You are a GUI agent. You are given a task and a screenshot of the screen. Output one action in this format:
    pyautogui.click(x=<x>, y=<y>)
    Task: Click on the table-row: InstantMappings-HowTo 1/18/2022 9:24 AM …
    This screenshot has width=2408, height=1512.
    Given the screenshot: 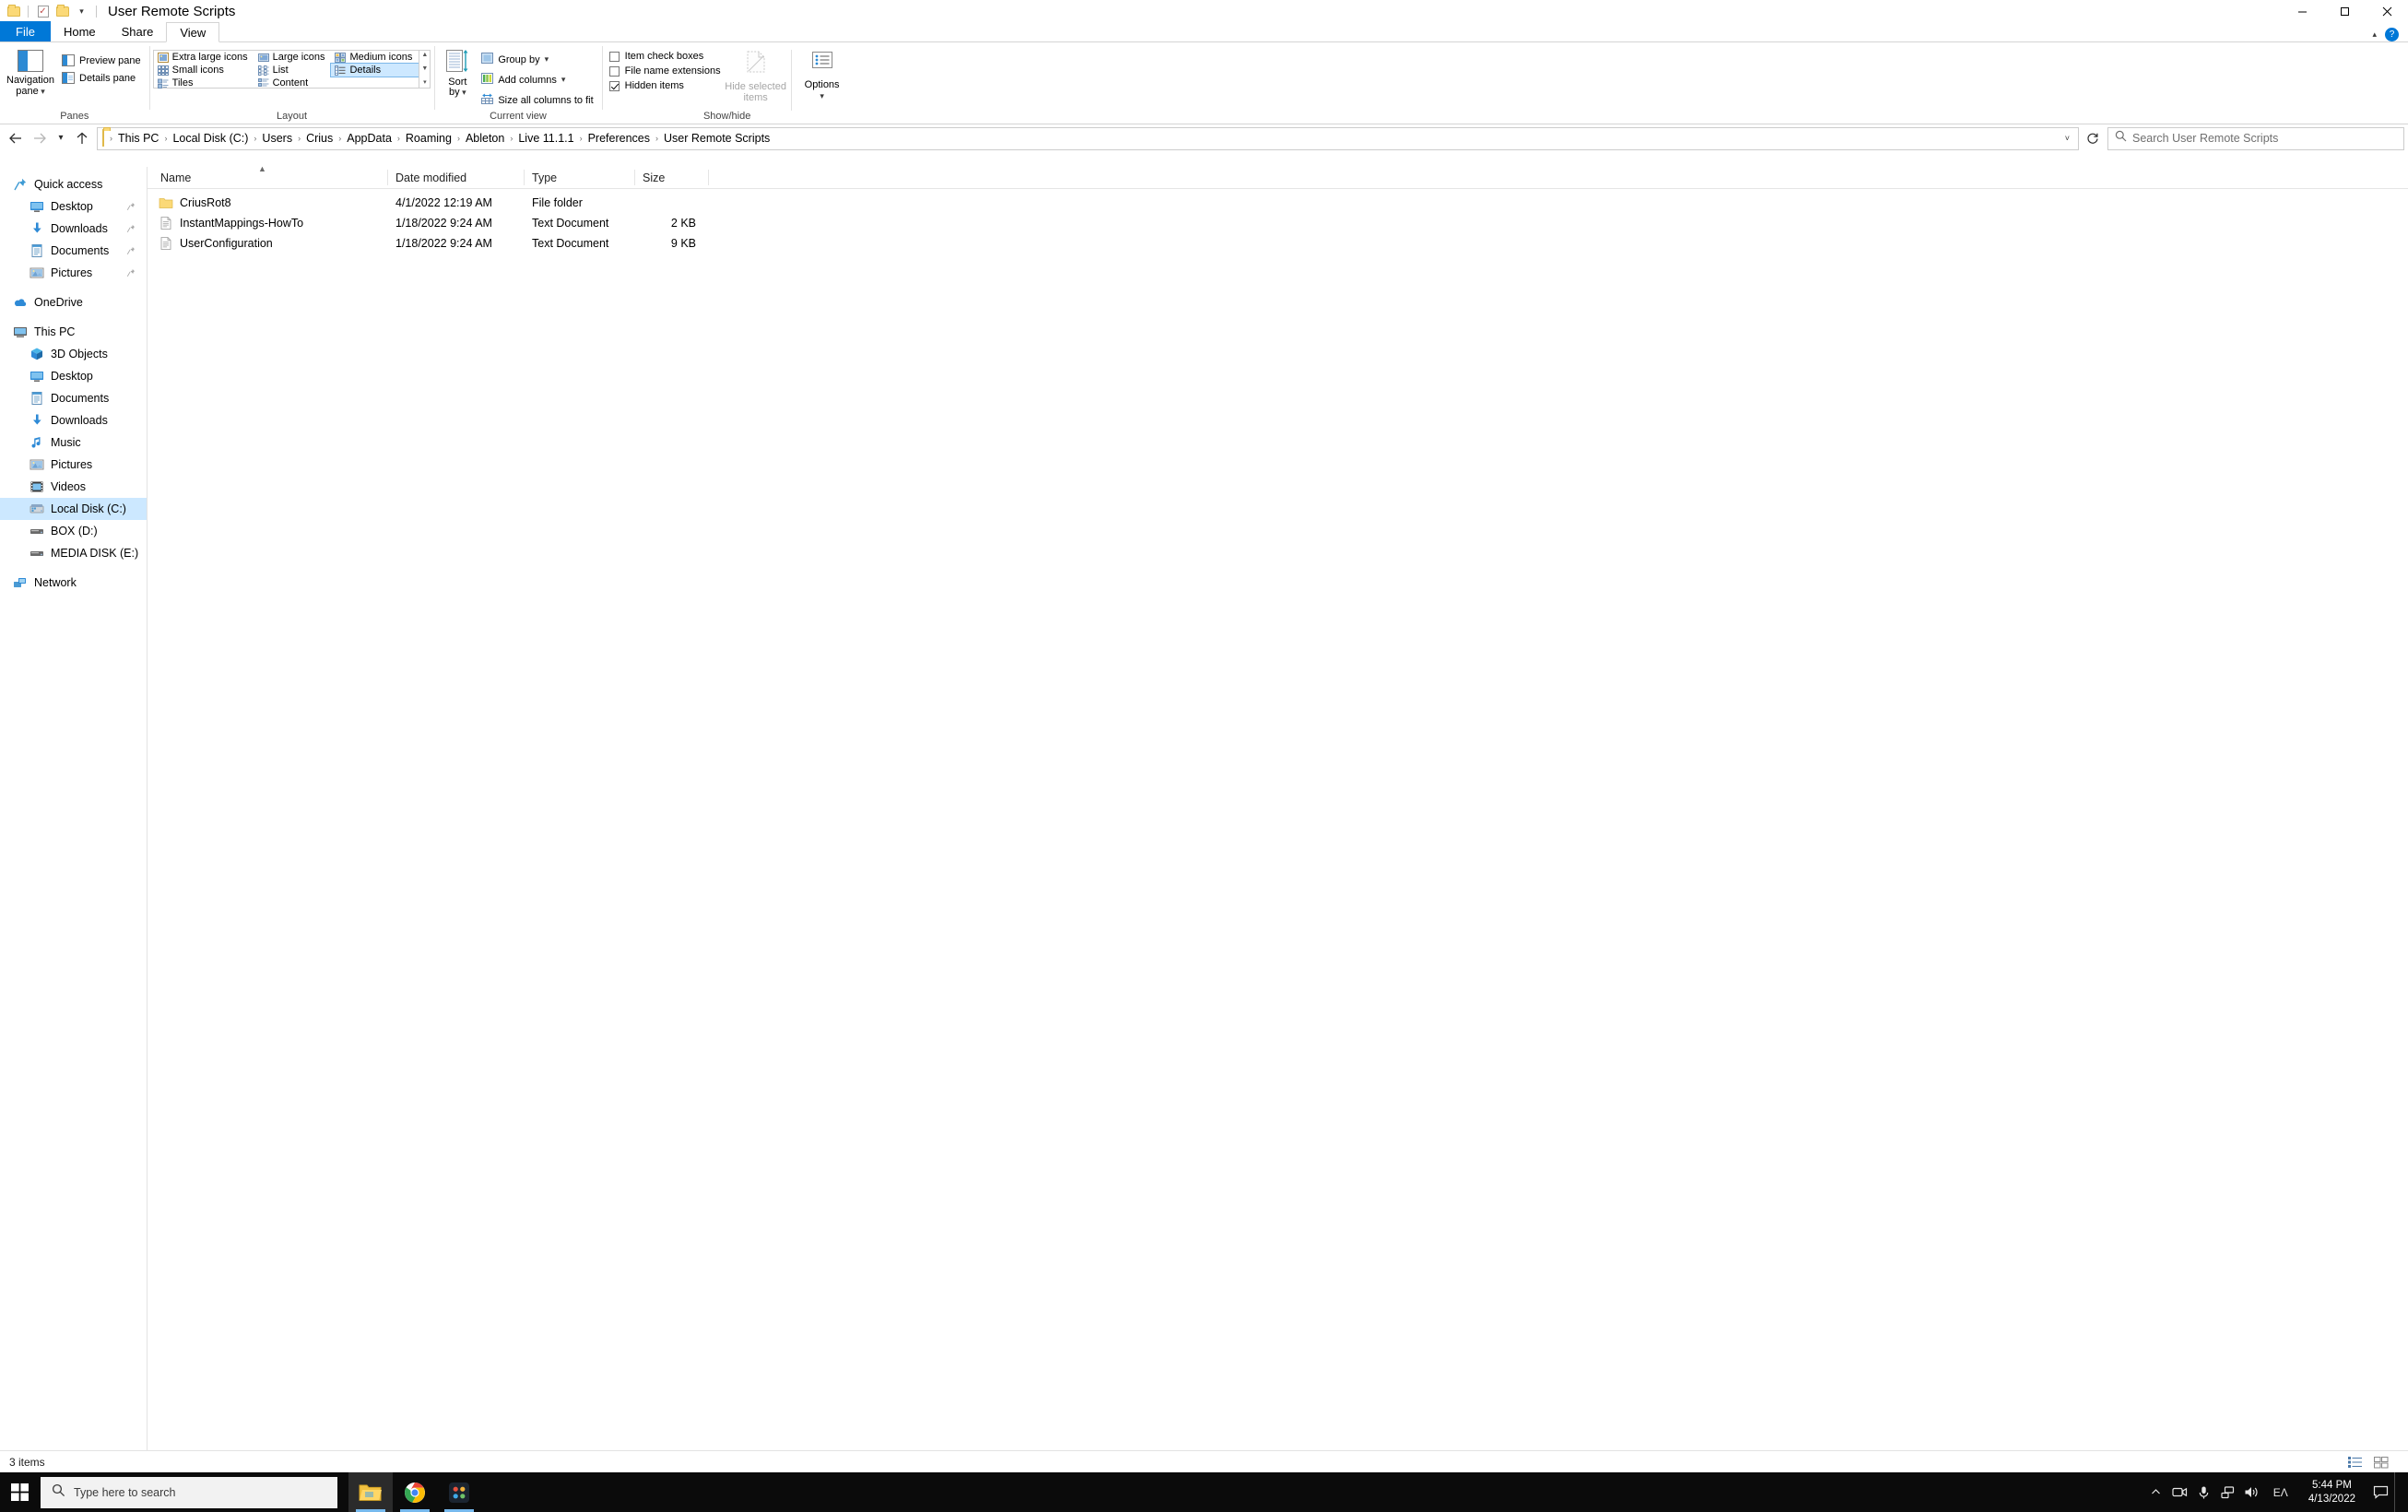 What is the action you would take?
    pyautogui.click(x=1278, y=223)
    